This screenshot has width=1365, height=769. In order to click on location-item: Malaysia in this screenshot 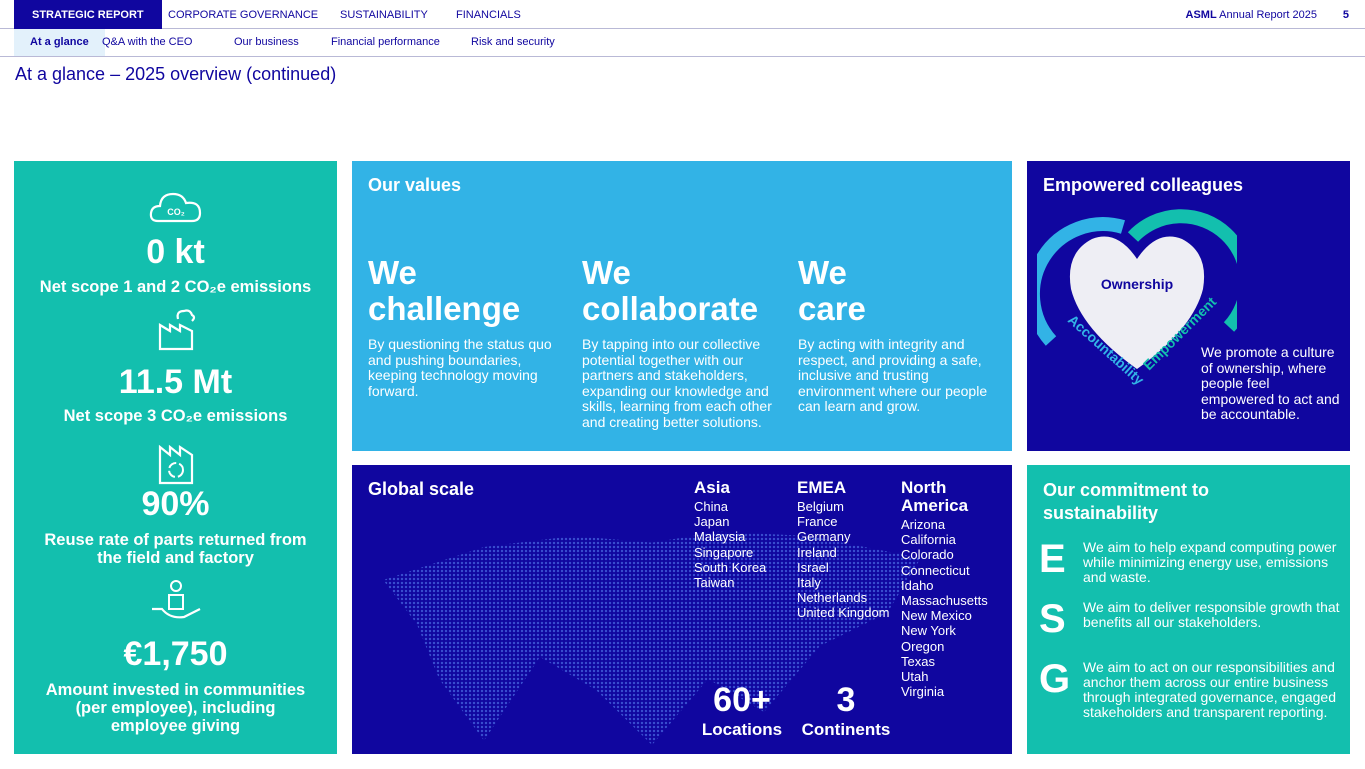, I will do `click(720, 537)`.